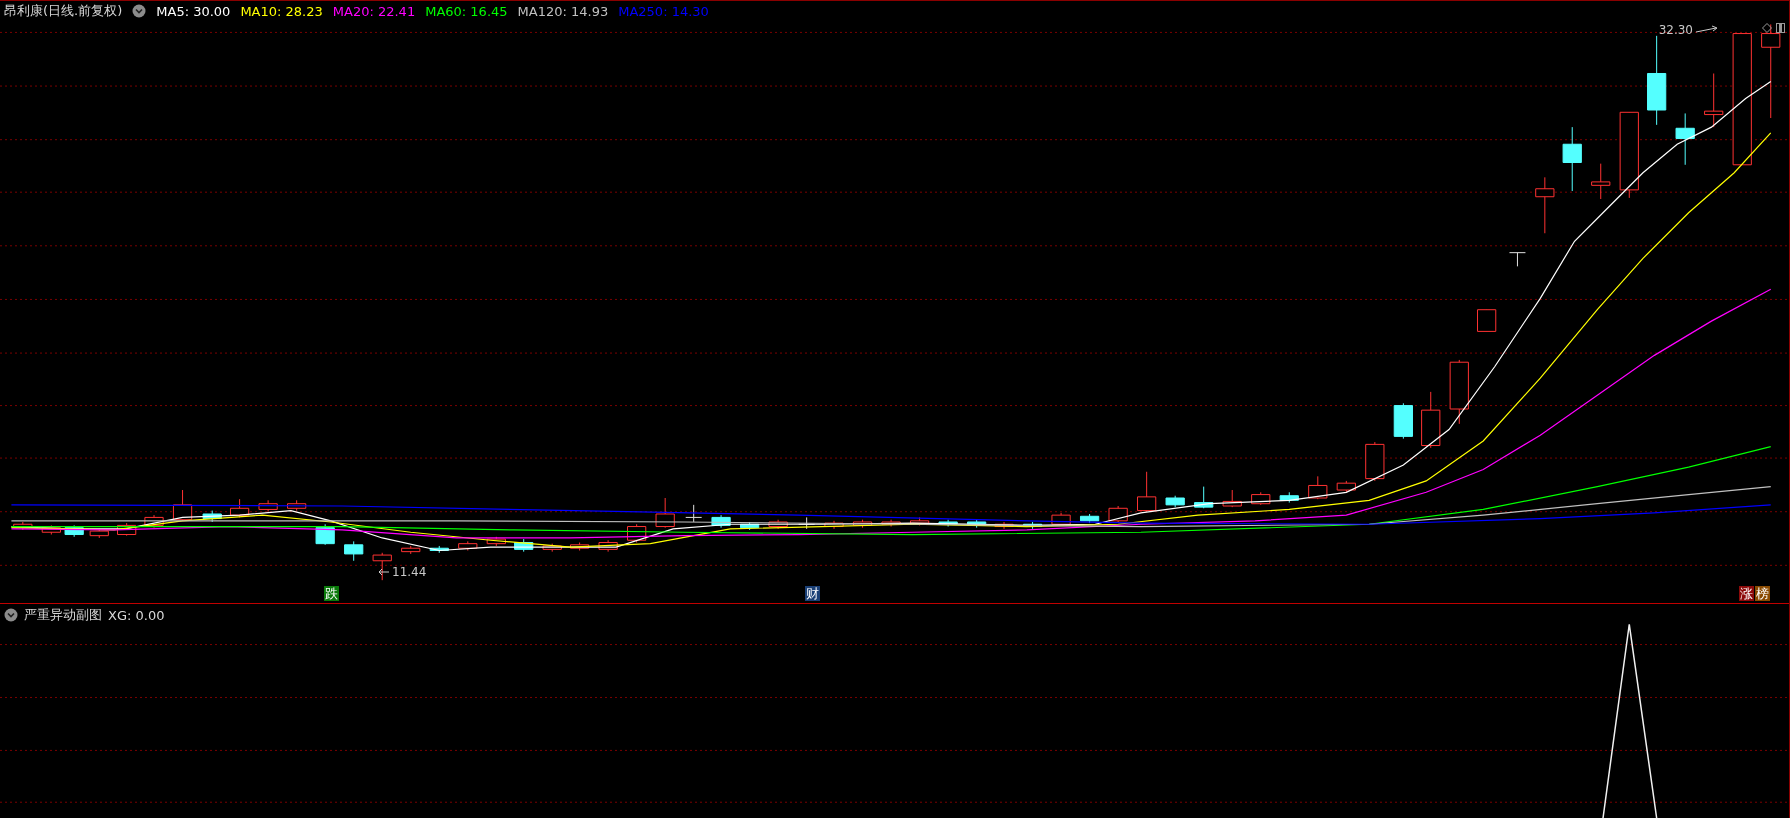 Image resolution: width=1790 pixels, height=818 pixels. I want to click on subchart-title: 严重异动副图, so click(63, 615).